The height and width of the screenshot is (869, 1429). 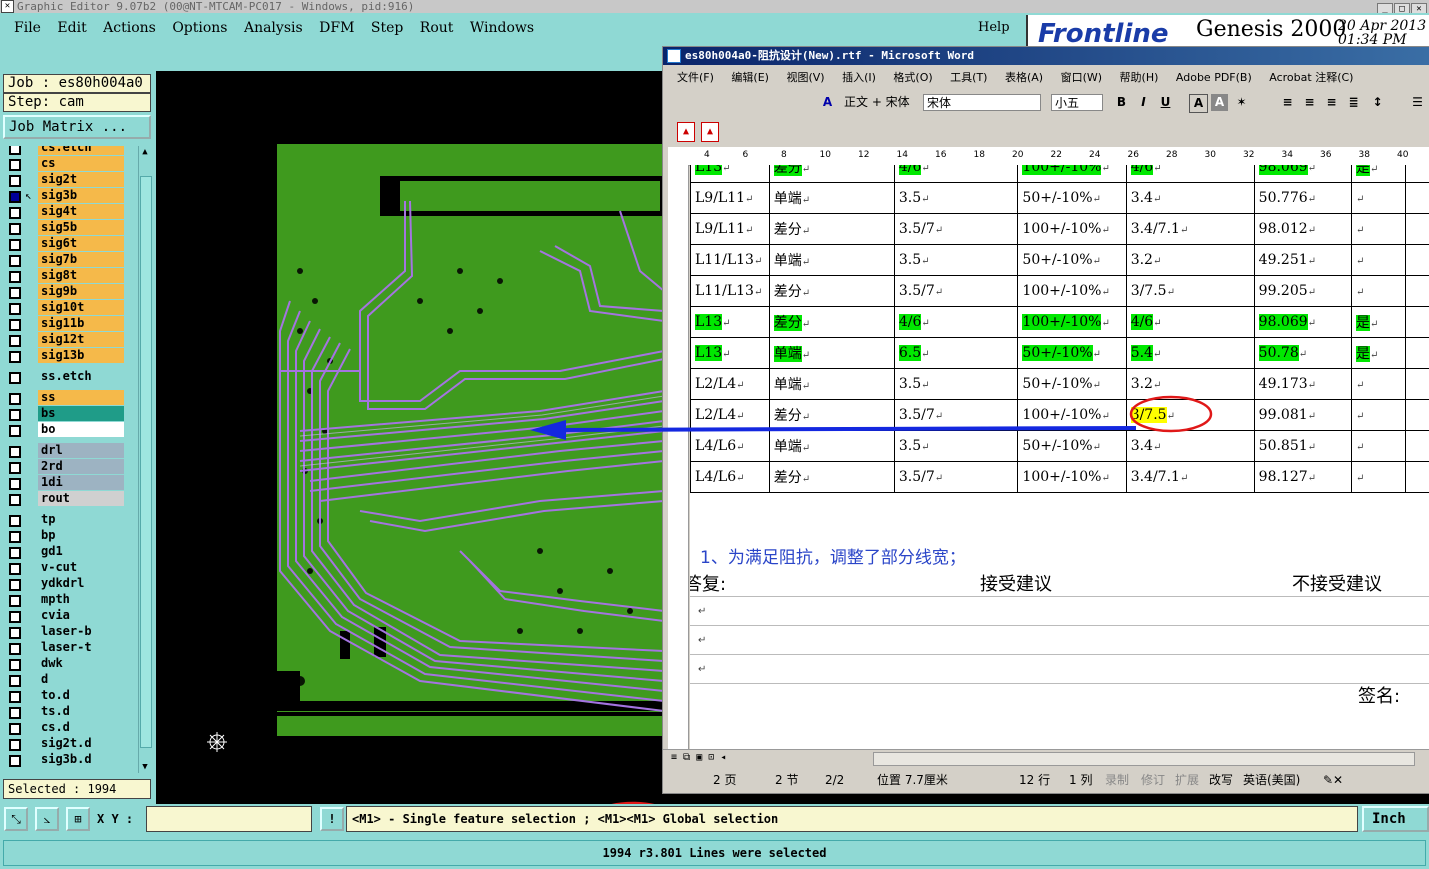 What do you see at coordinates (145, 767) in the screenshot?
I see `scroll-down-icon: ▼` at bounding box center [145, 767].